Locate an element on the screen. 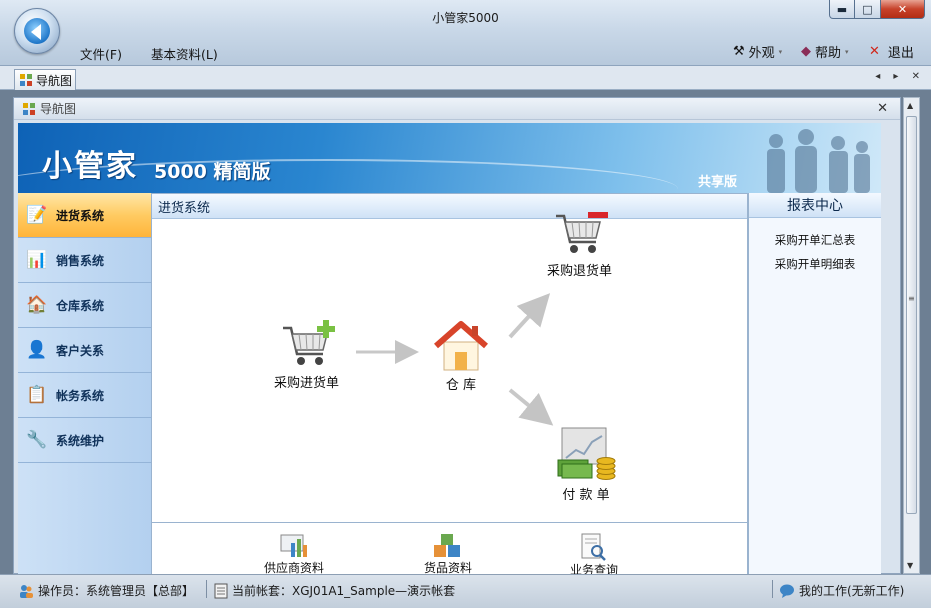 This screenshot has height=608, width=931. warehouse-node: 仓 库 is located at coordinates (461, 356).